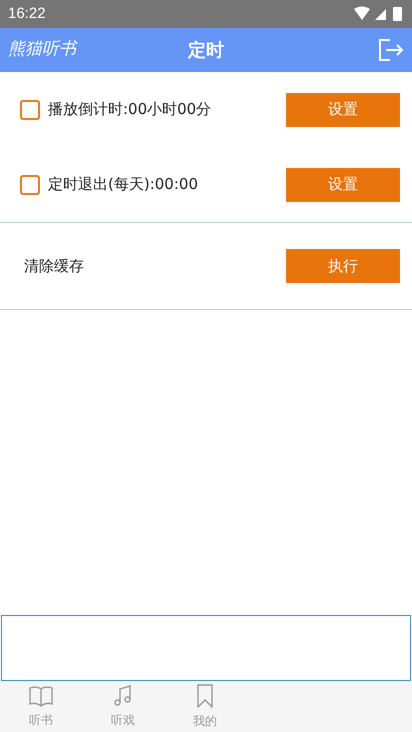 This screenshot has width=412, height=732. Describe the element at coordinates (27, 14) in the screenshot. I see `status-time: 16:22` at that location.